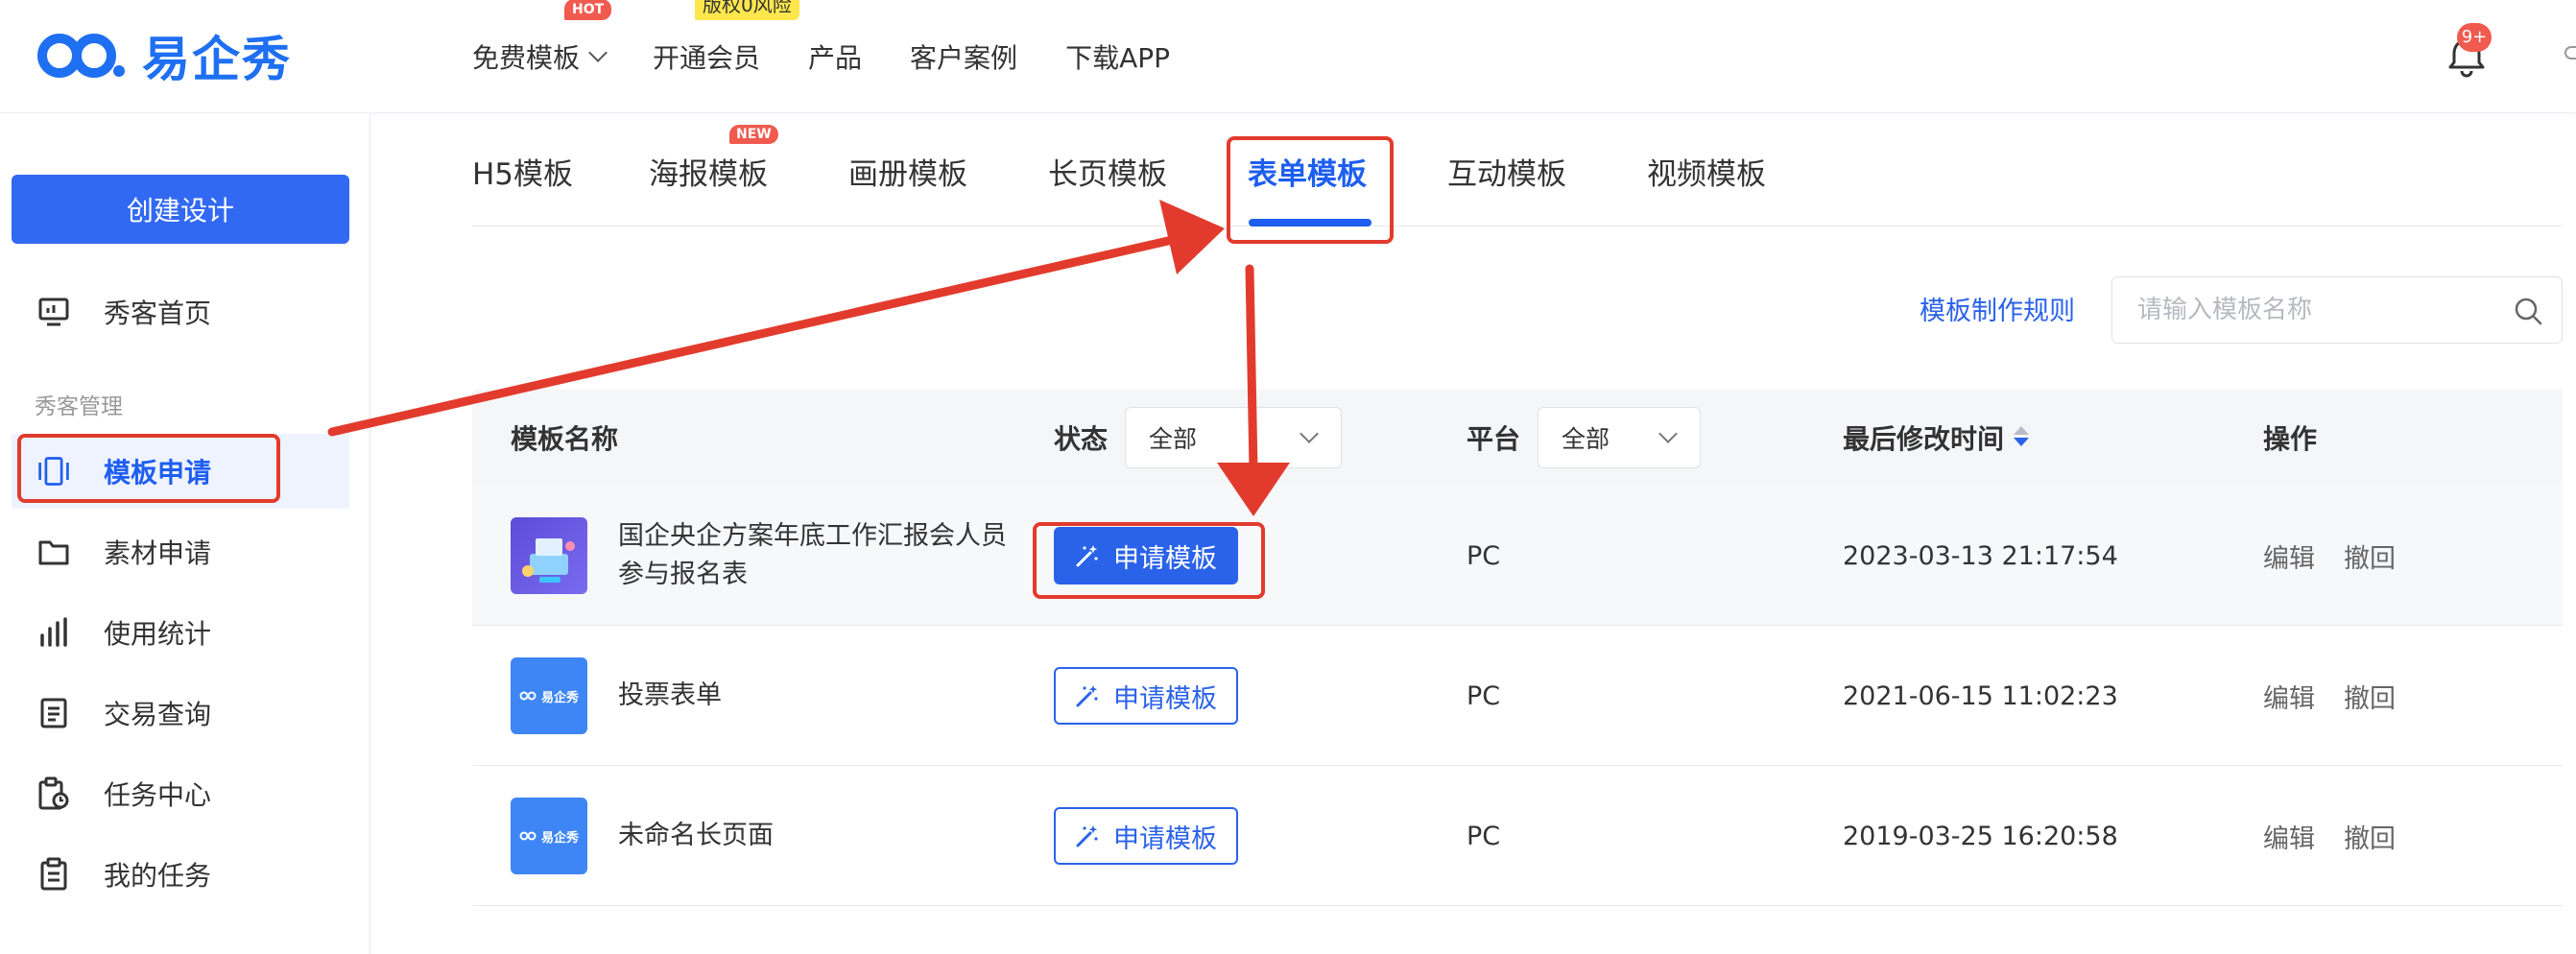 The width and height of the screenshot is (2576, 954). I want to click on modified-time-cell: 2019-03-25 16:20:58, so click(1981, 836).